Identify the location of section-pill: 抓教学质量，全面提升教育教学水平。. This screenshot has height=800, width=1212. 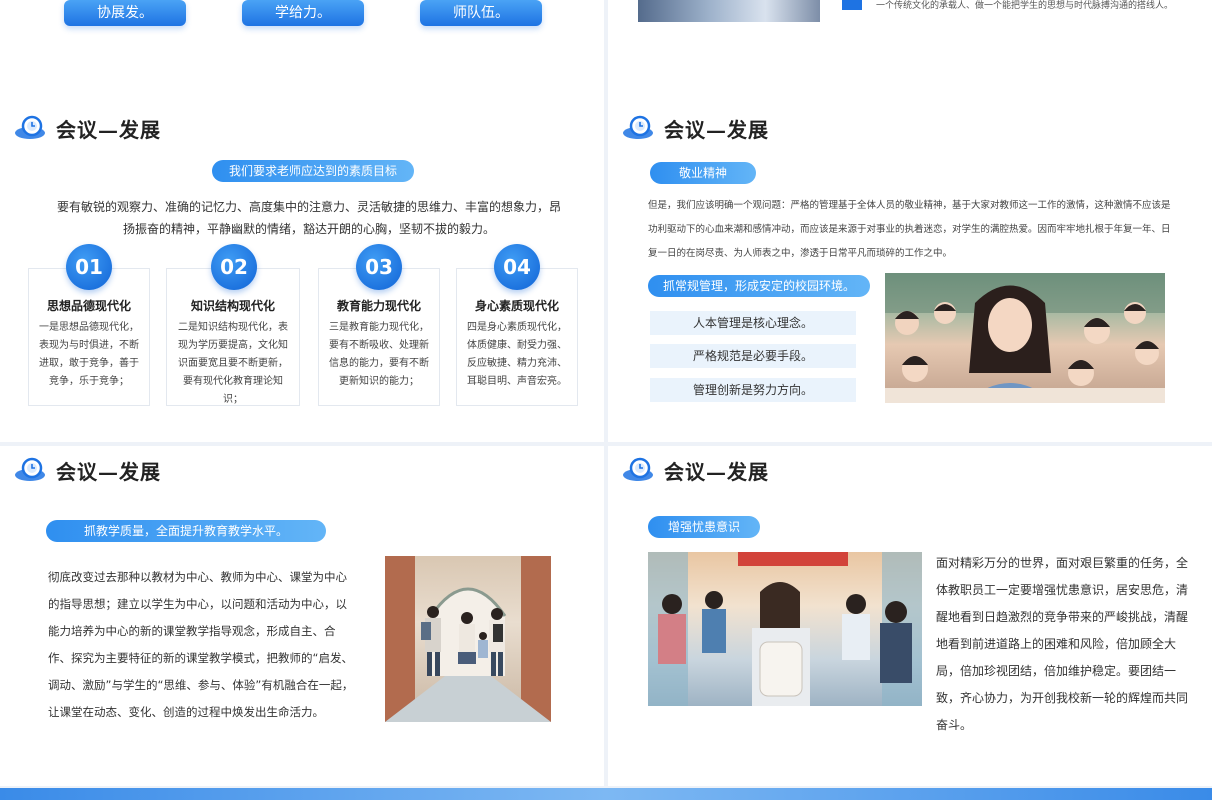
(186, 531).